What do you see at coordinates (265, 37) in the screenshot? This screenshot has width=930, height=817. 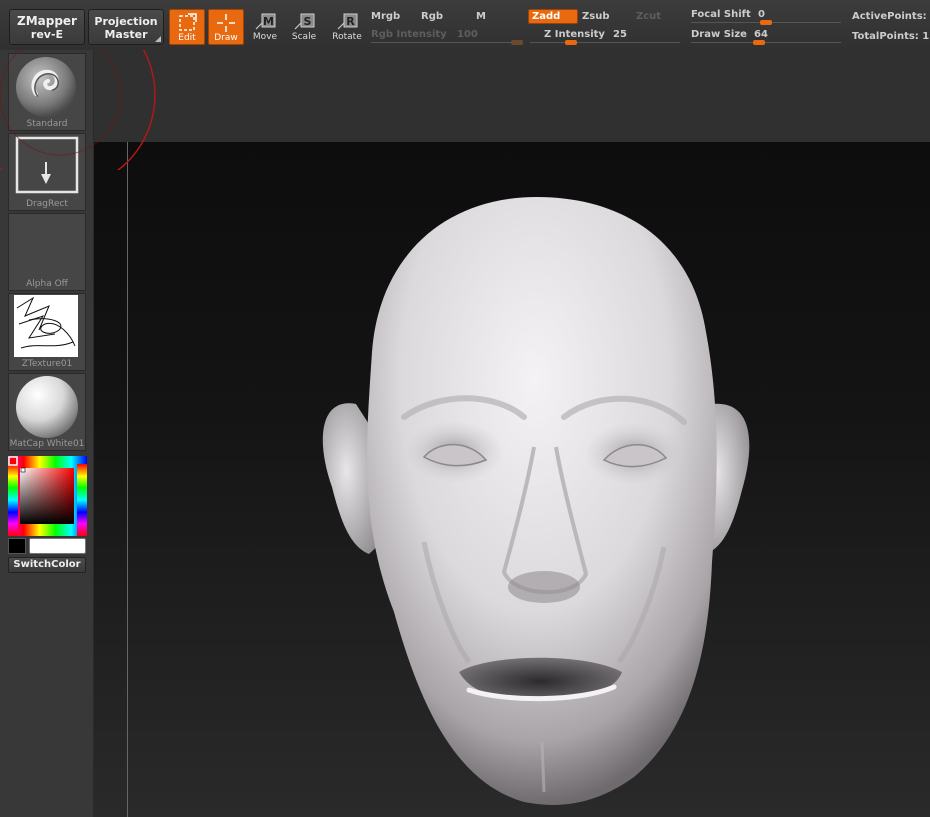 I see `move-label: Move` at bounding box center [265, 37].